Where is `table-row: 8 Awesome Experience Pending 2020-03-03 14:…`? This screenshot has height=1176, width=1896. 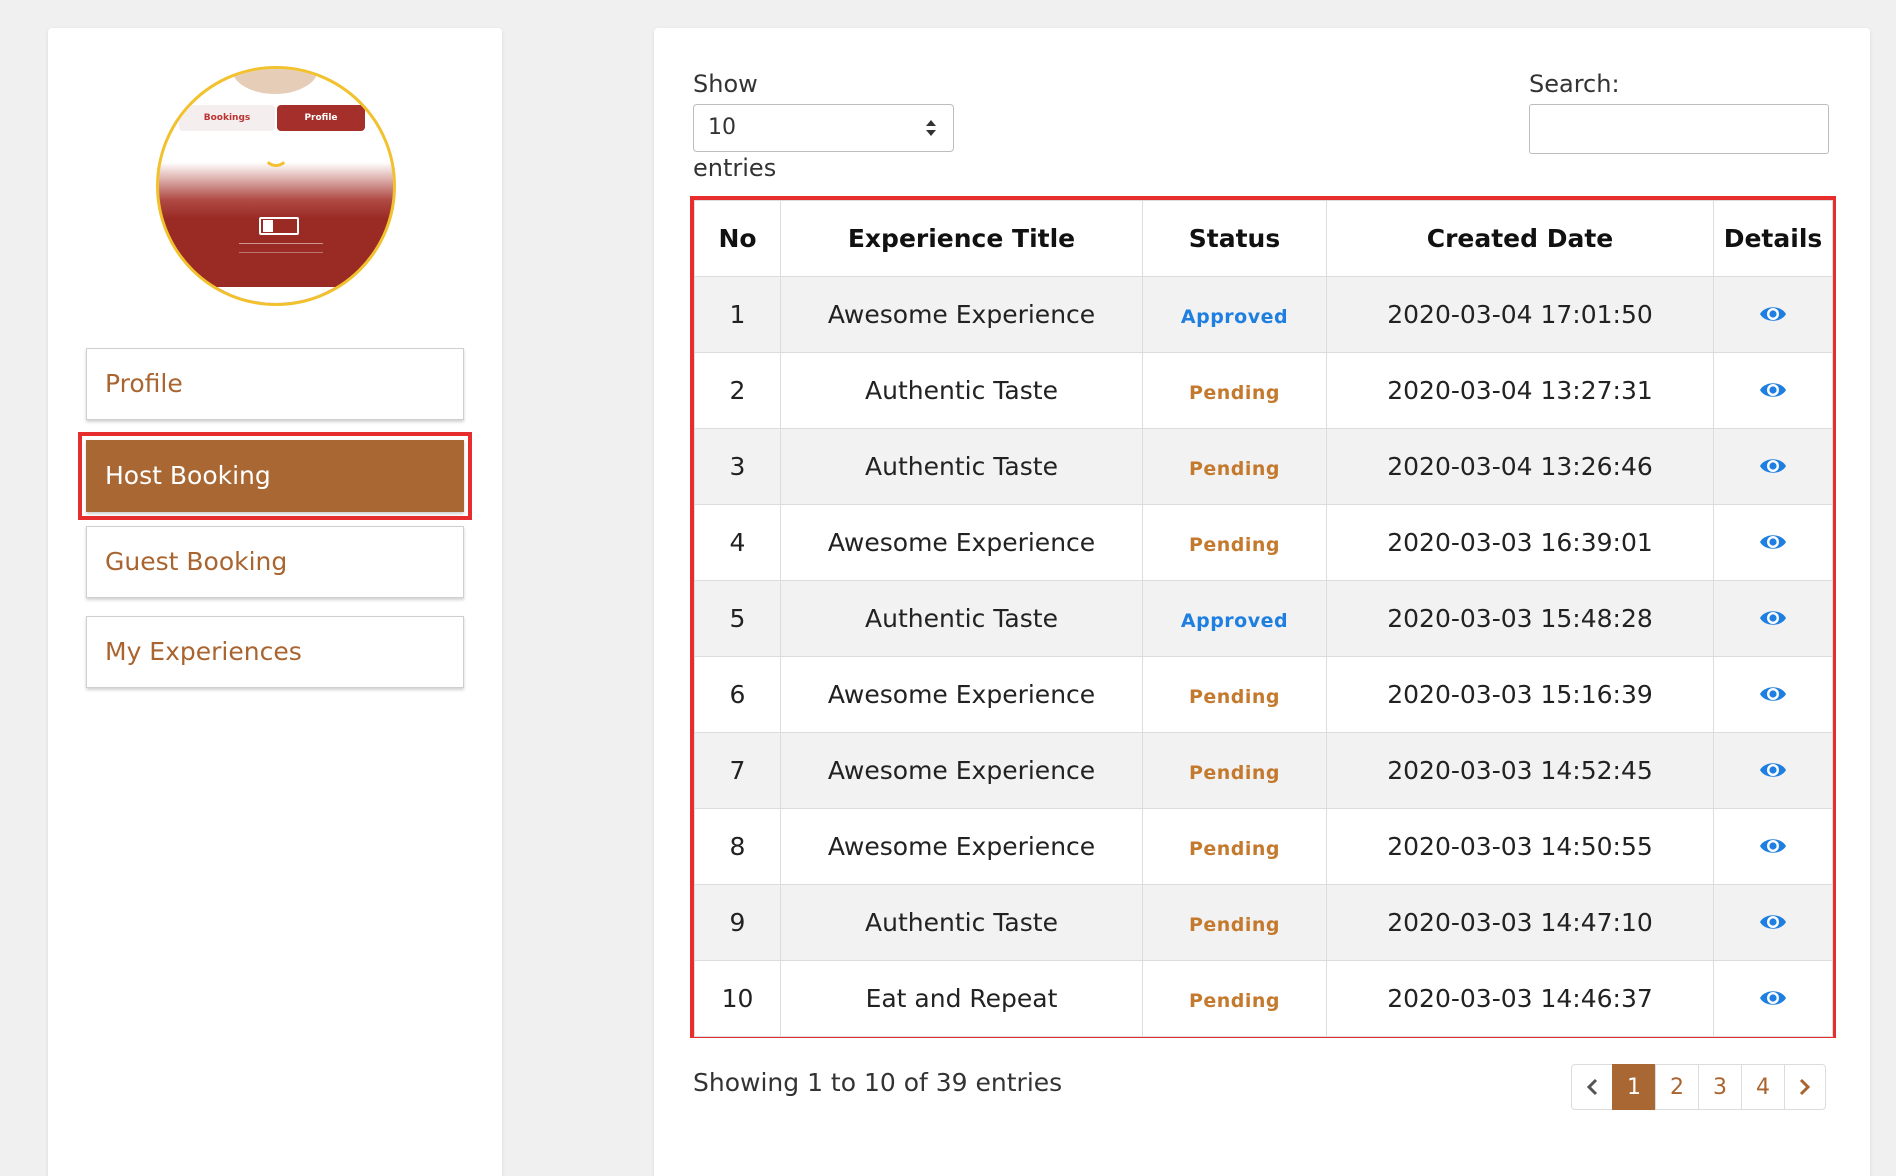
table-row: 8 Awesome Experience Pending 2020-03-03 14:… is located at coordinates (1263, 846).